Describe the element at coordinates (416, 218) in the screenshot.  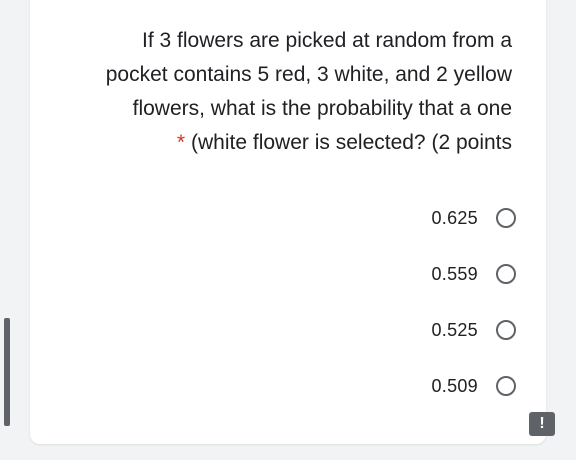
I see `option-0625: 0.625` at that location.